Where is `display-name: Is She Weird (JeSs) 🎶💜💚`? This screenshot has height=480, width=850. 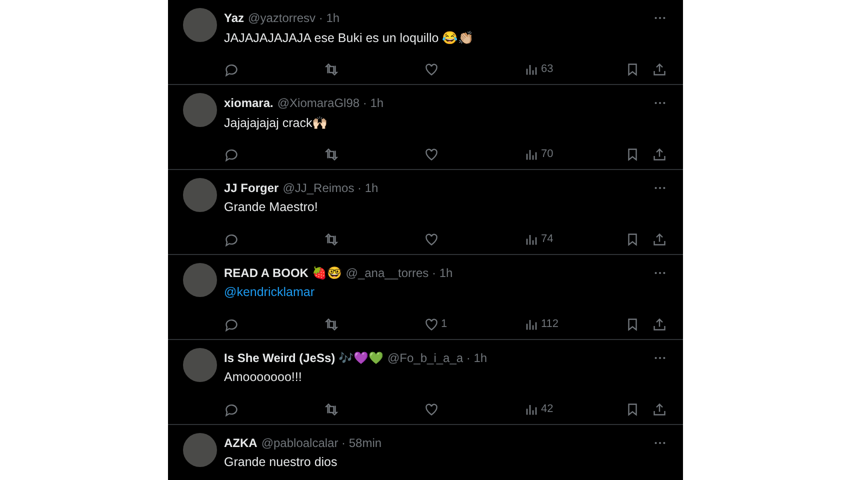
display-name: Is She Weird (JeSs) 🎶💜💚 is located at coordinates (304, 358).